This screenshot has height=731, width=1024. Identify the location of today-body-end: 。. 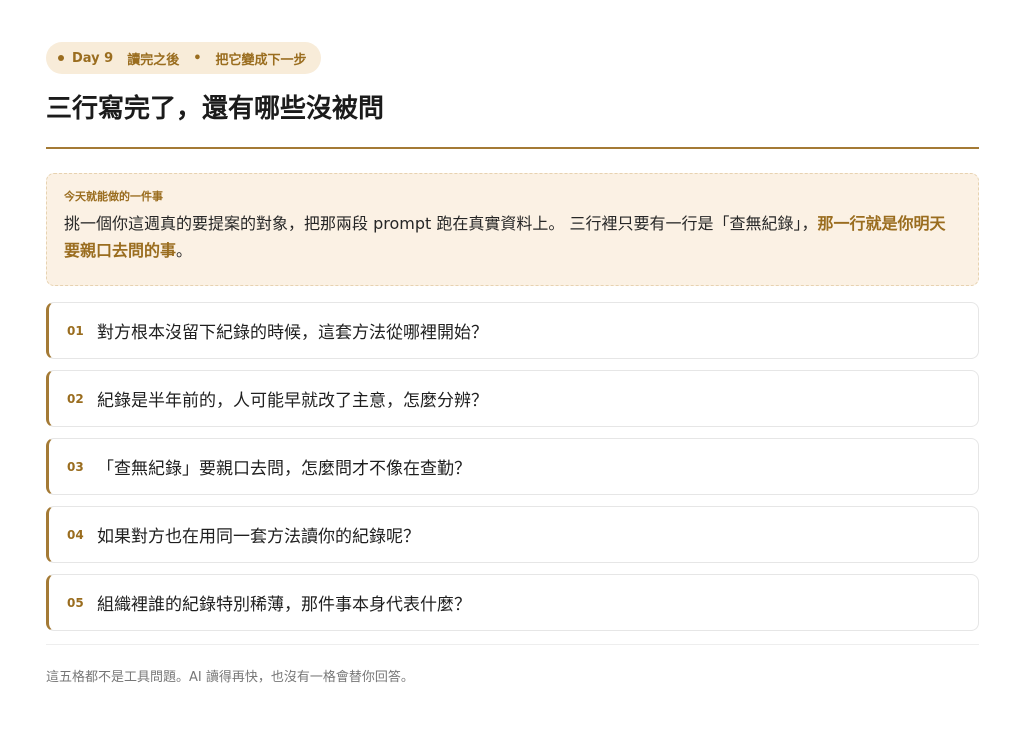
(184, 250).